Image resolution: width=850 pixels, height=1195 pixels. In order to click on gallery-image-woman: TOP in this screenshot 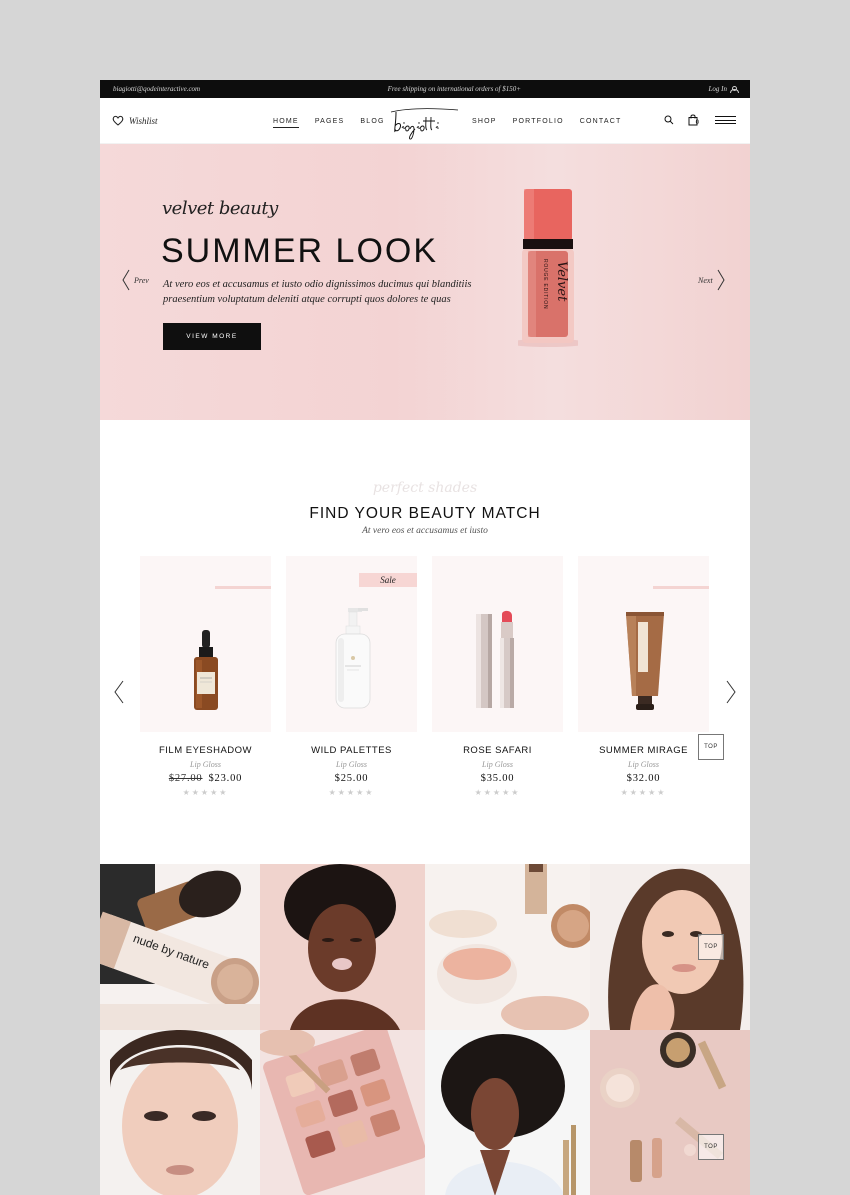, I will do `click(670, 947)`.